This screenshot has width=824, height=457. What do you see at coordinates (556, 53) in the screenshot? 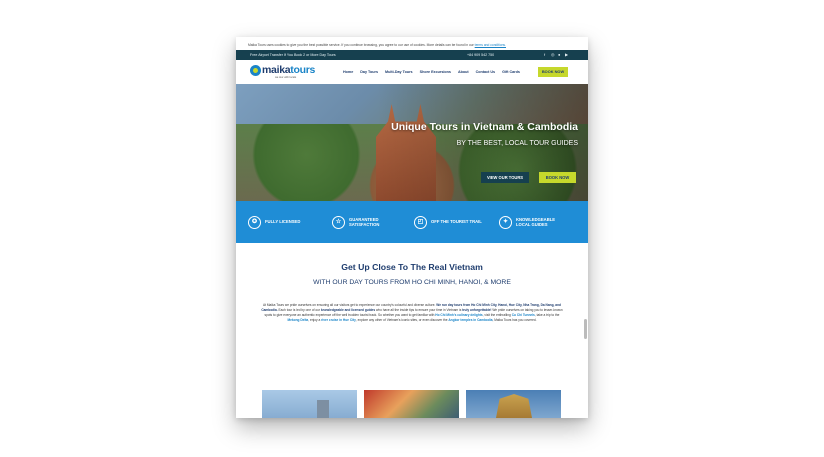
I see `social-links: f ◎ ● ▶` at bounding box center [556, 53].